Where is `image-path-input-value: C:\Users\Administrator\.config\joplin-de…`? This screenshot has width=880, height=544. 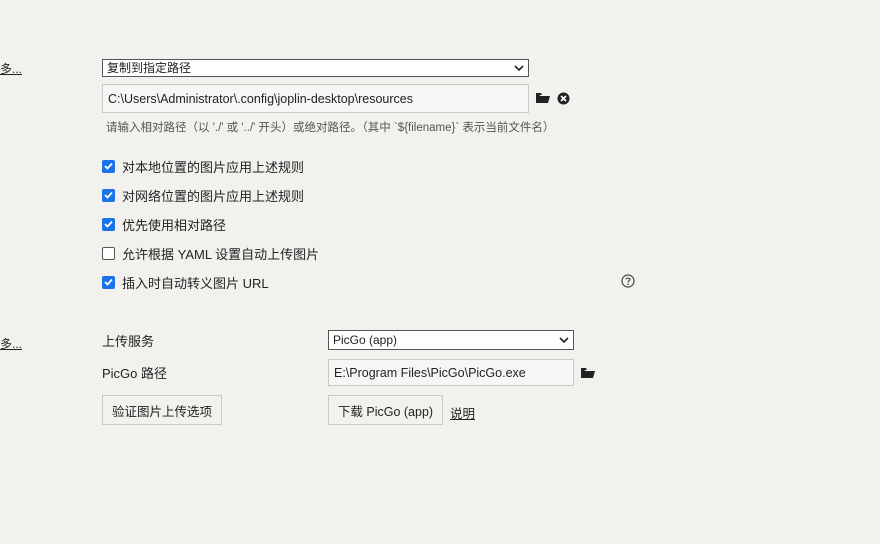 image-path-input-value: C:\Users\Administrator\.config\joplin-de… is located at coordinates (260, 98).